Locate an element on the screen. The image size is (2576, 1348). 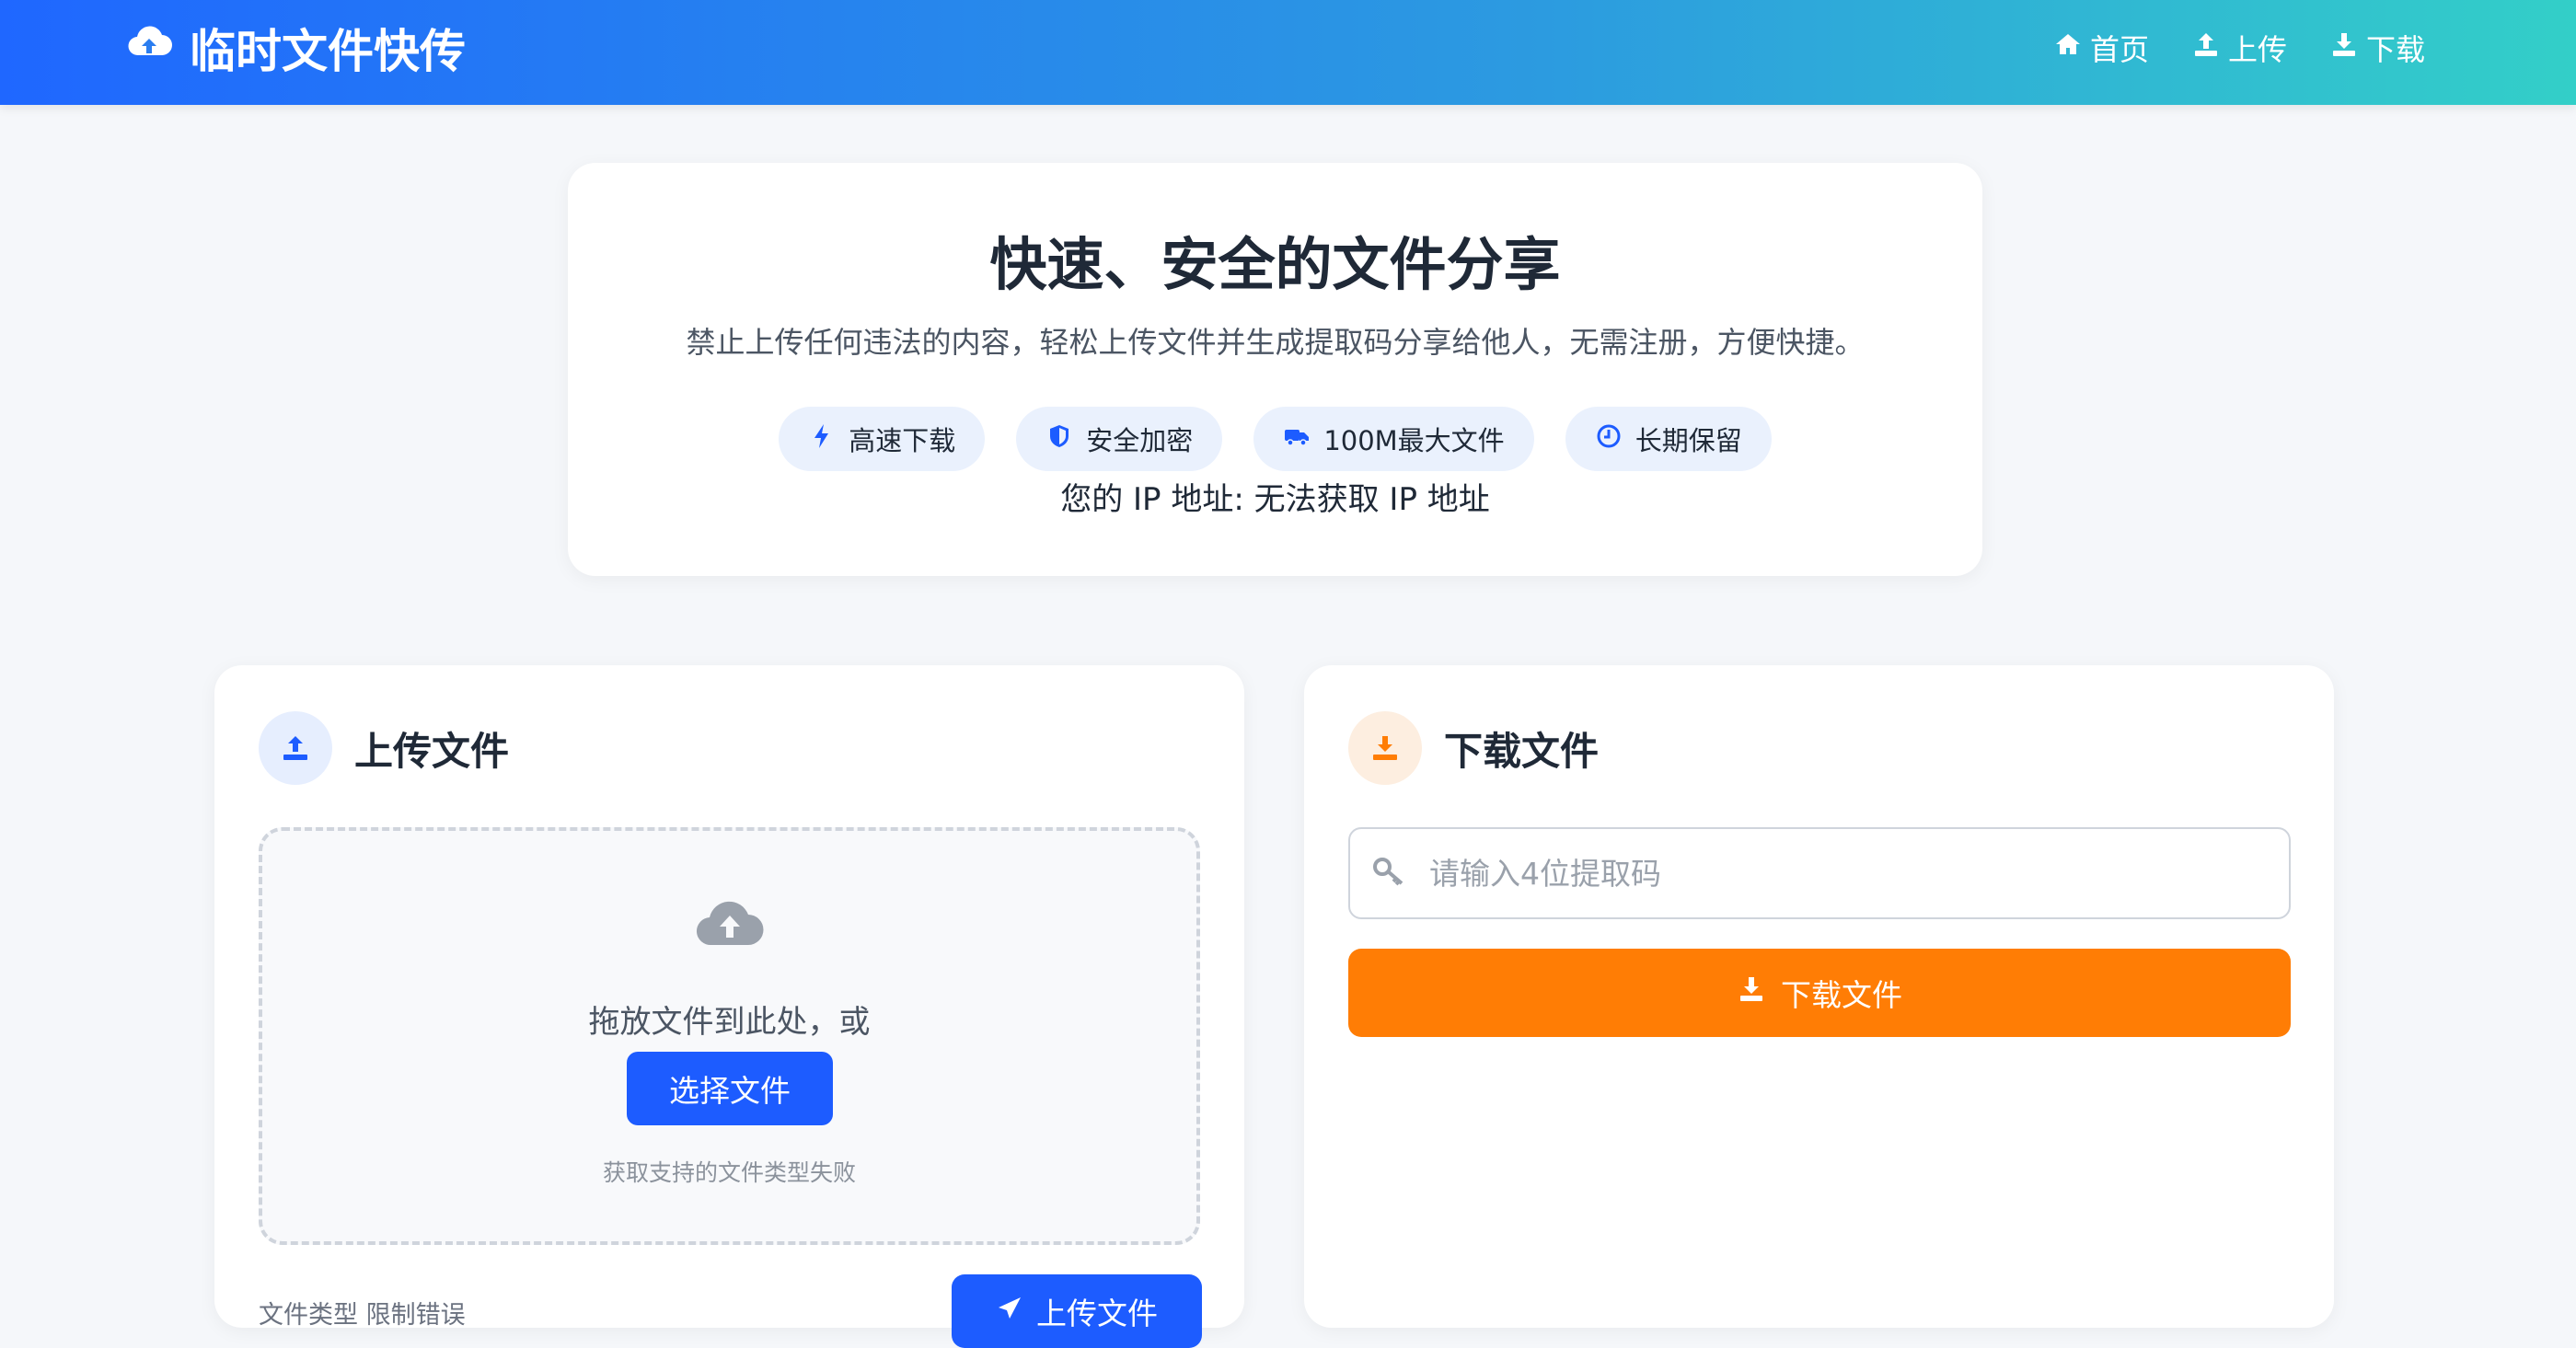
download-card-title: 下载文件 is located at coordinates (1522, 751).